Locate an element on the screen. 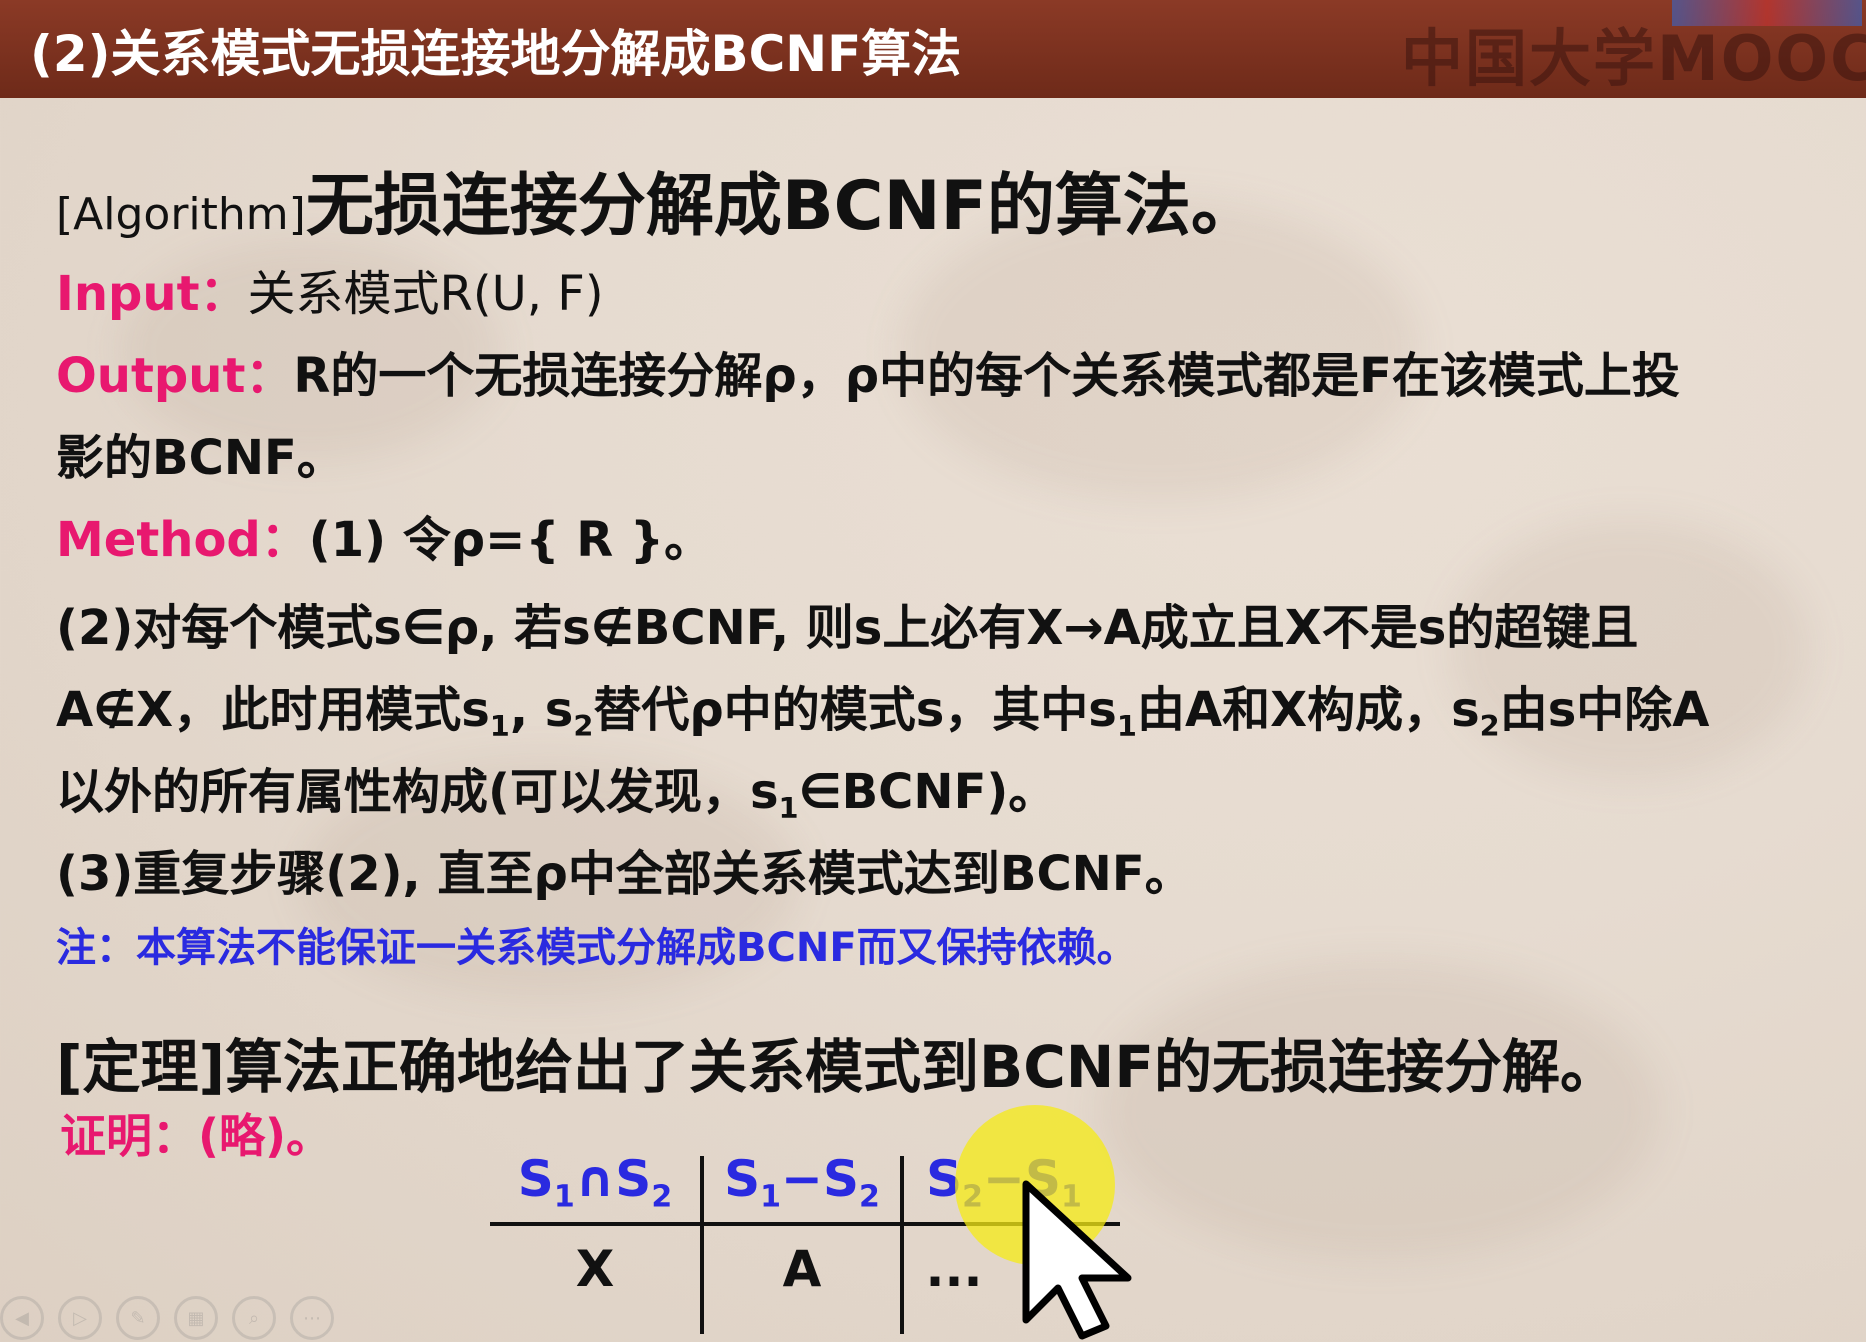 This screenshot has width=1866, height=1342. zoom-icon: ⌕ is located at coordinates (254, 1318).